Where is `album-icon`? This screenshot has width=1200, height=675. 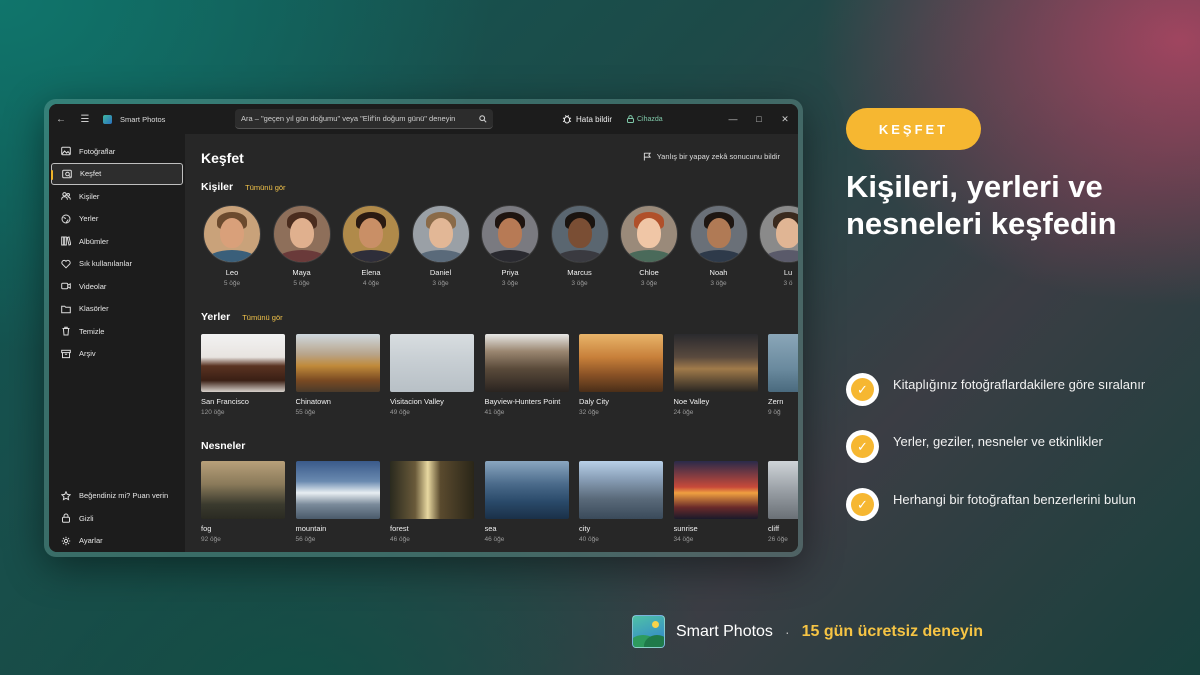
album-icon is located at coordinates (66, 241).